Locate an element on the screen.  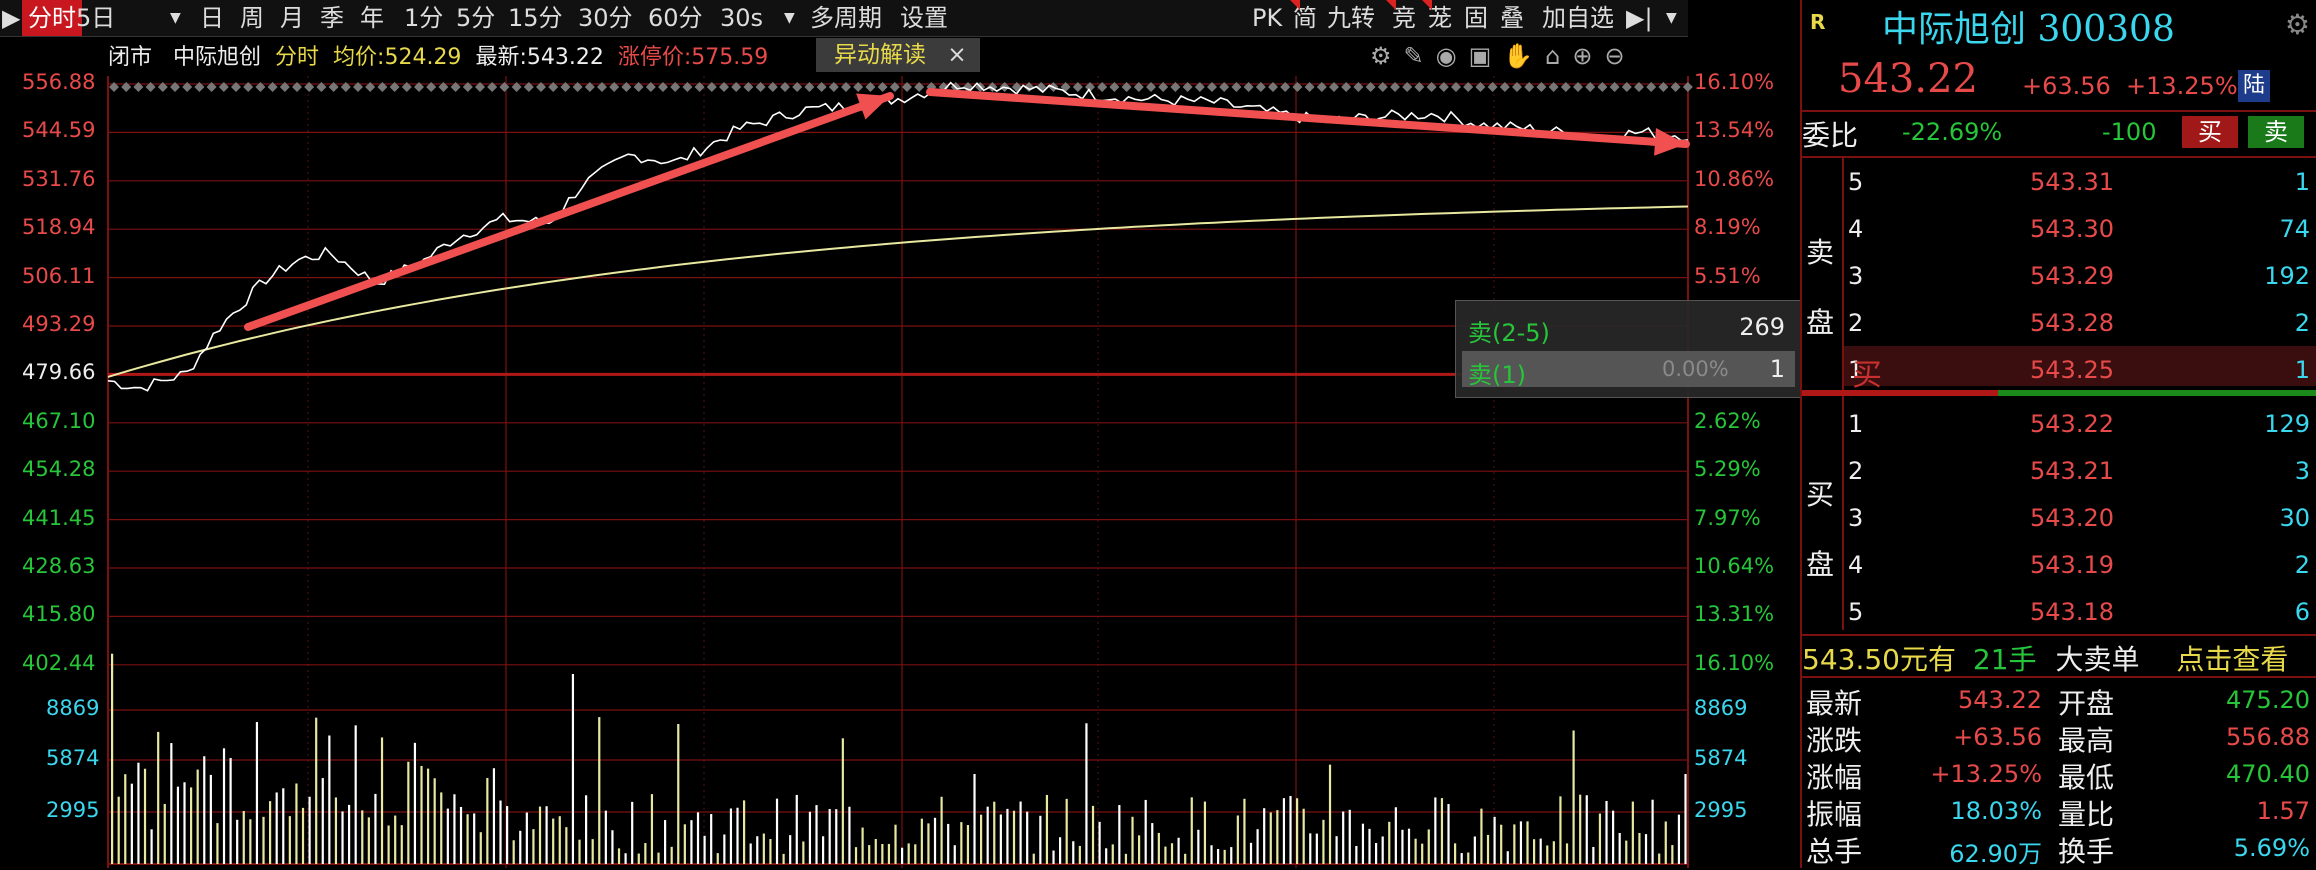
sell-order-price: 543.31 is located at coordinates (2044, 182).